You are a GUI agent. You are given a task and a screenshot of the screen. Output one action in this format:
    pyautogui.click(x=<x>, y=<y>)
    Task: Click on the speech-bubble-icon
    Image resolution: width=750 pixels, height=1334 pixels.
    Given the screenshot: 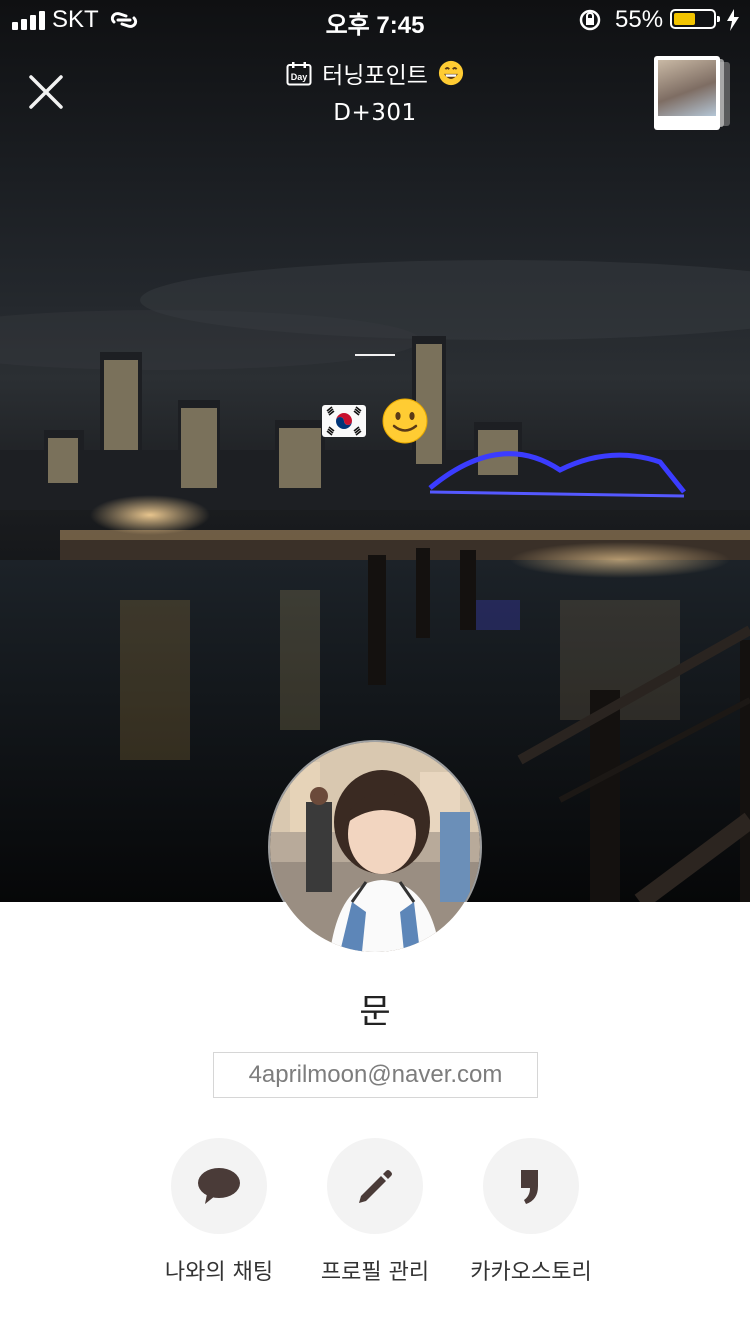 What is the action you would take?
    pyautogui.click(x=219, y=1186)
    